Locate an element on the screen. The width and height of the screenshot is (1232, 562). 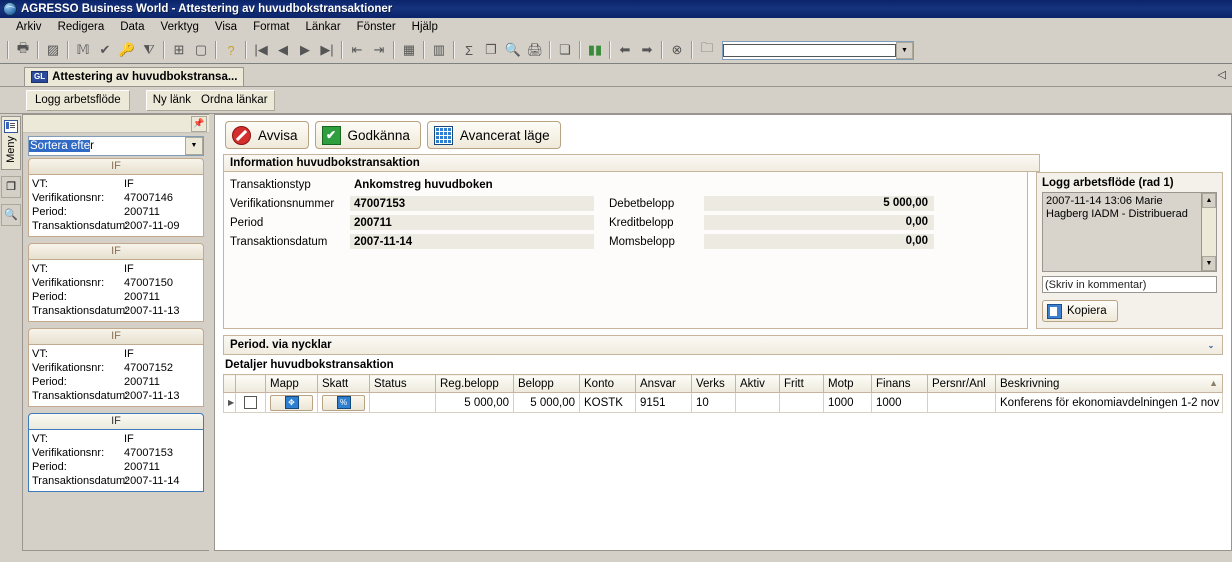
window-icon: ❏ is located at coordinates (565, 50).